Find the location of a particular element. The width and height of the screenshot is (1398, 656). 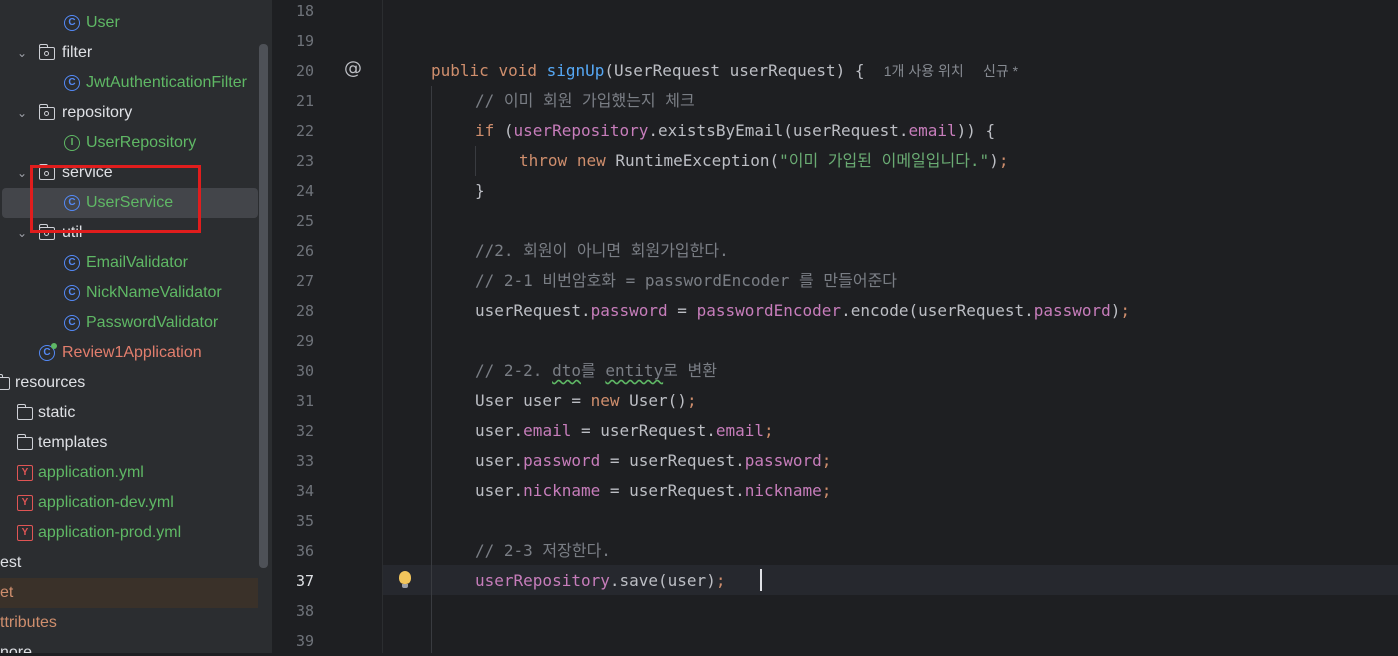

code-line-33: user.password = userRequest.password; is located at coordinates (653, 461).